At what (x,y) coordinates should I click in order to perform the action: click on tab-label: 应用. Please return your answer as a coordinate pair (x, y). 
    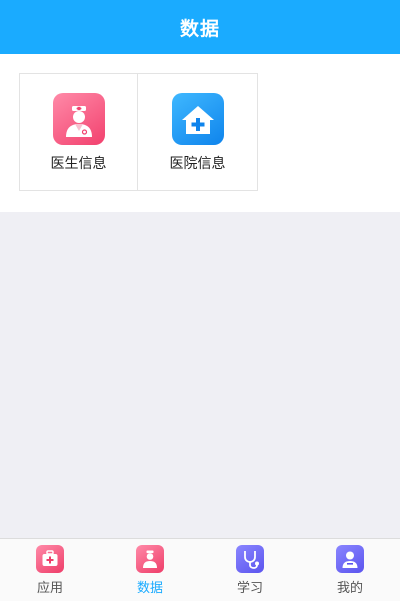
    Looking at the image, I should click on (49, 588).